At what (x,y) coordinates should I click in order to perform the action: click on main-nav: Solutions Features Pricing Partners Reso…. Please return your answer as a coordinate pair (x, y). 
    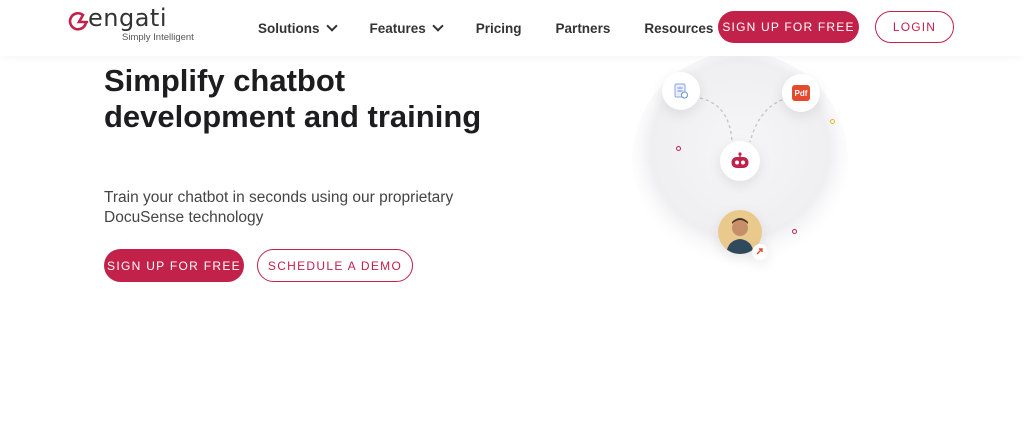
    Looking at the image, I should click on (510, 28).